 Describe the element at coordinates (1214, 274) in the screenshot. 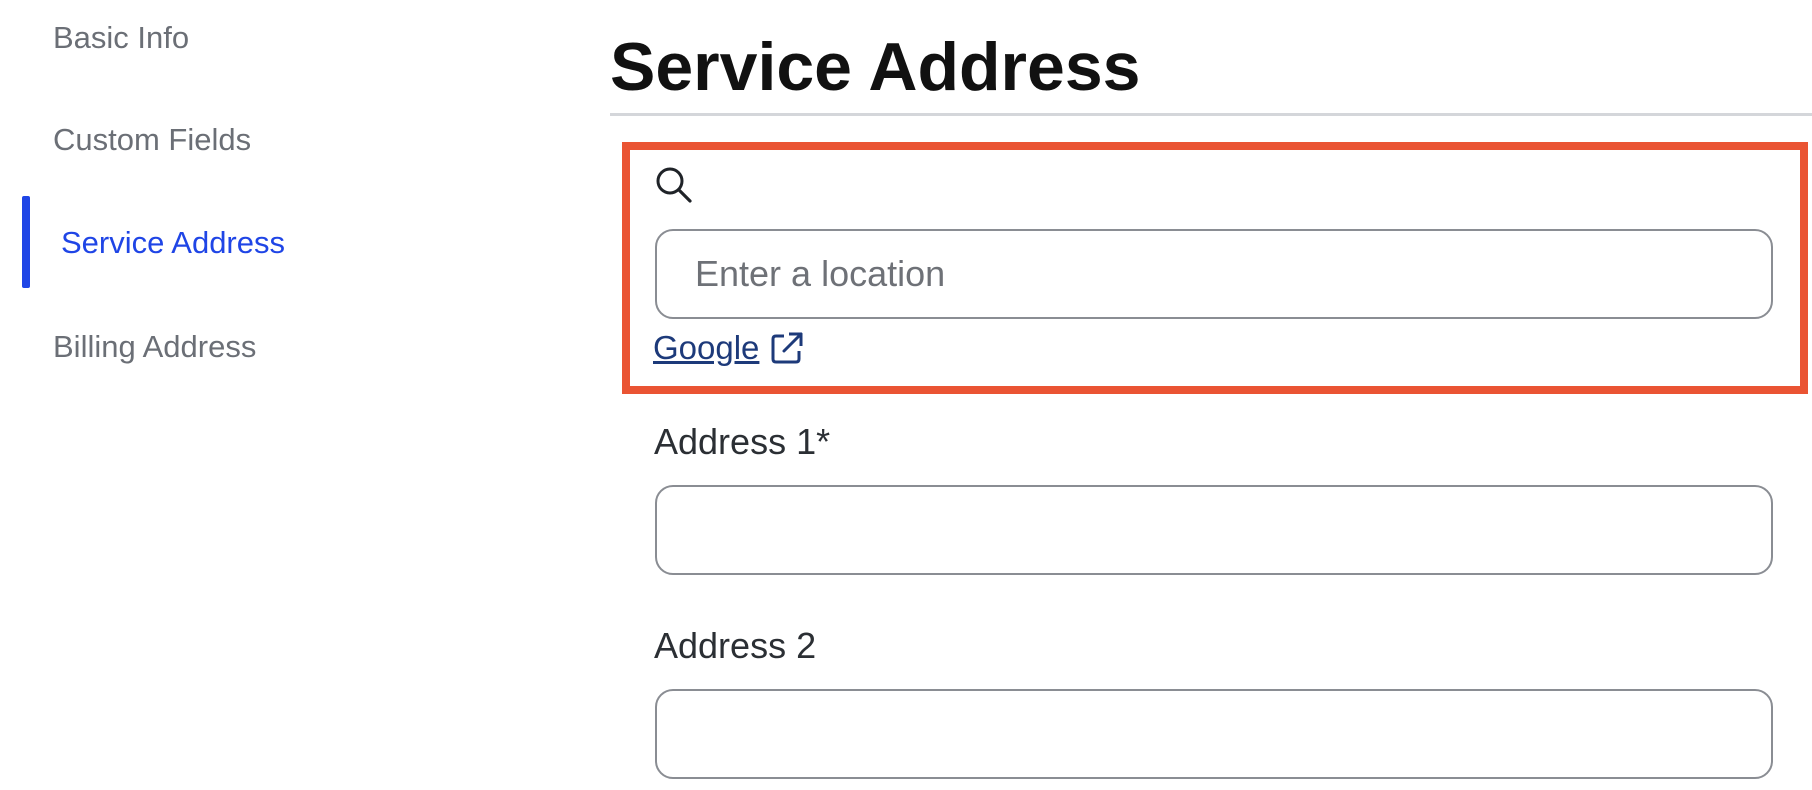

I see `location-search-input` at that location.